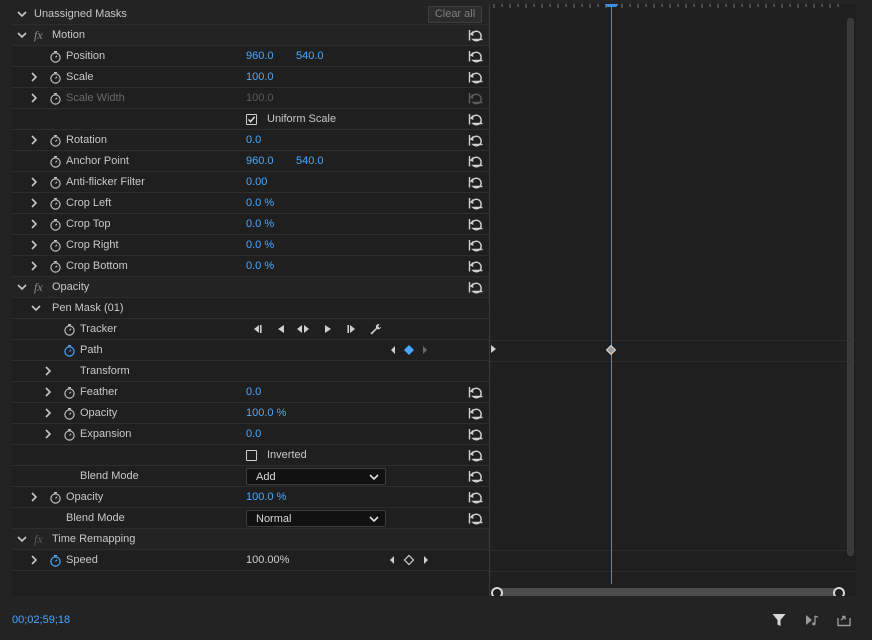 The width and height of the screenshot is (872, 640). Describe the element at coordinates (668, 591) in the screenshot. I see `timeline-zoom-scrollbar` at that location.